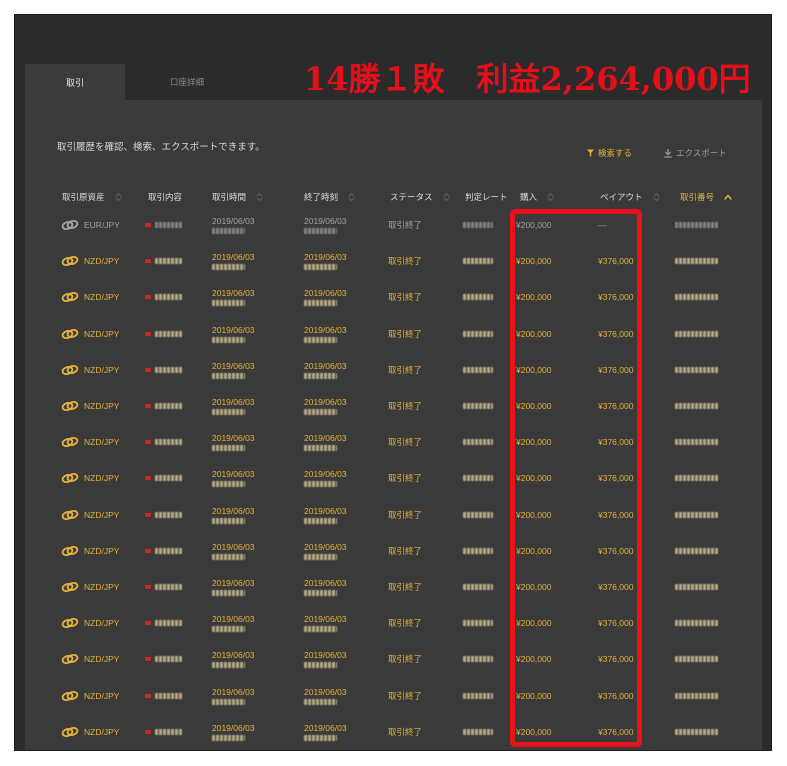  What do you see at coordinates (90, 225) in the screenshot?
I see `asset-cell: EUR/JPY` at bounding box center [90, 225].